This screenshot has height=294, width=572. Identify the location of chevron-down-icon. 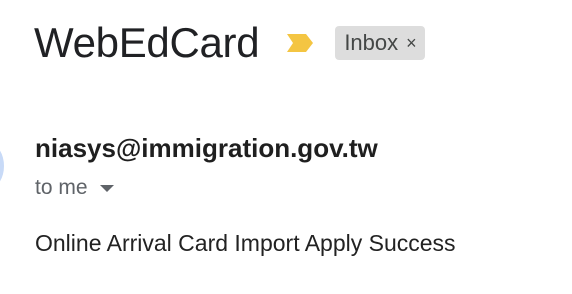
(106, 188).